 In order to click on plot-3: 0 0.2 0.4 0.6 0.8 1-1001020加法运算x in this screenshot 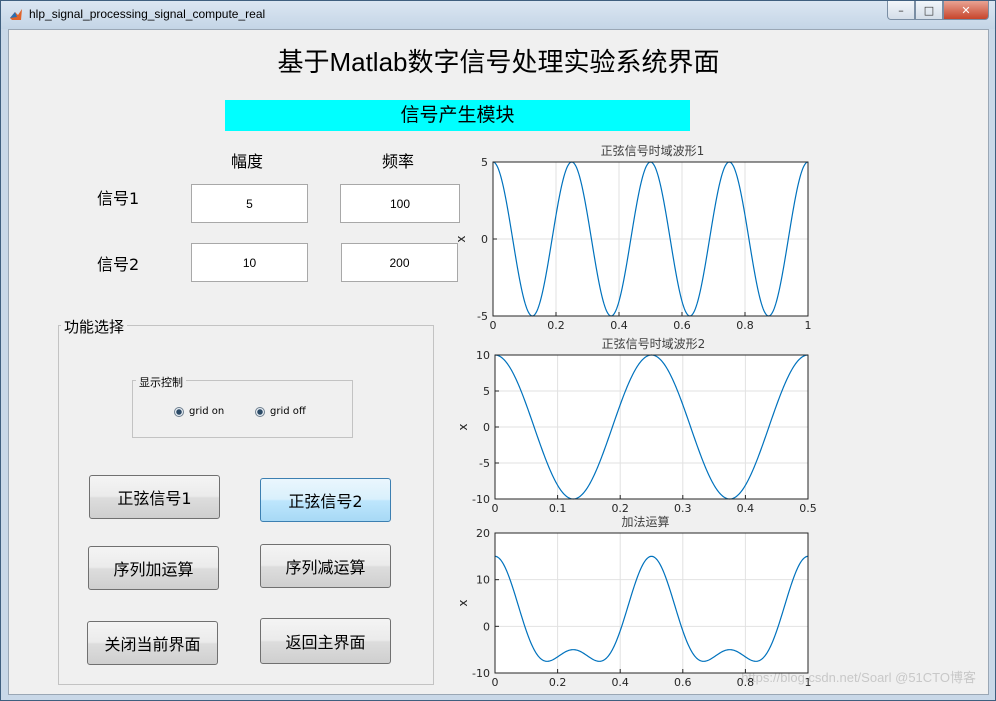, I will do `click(634, 601)`.